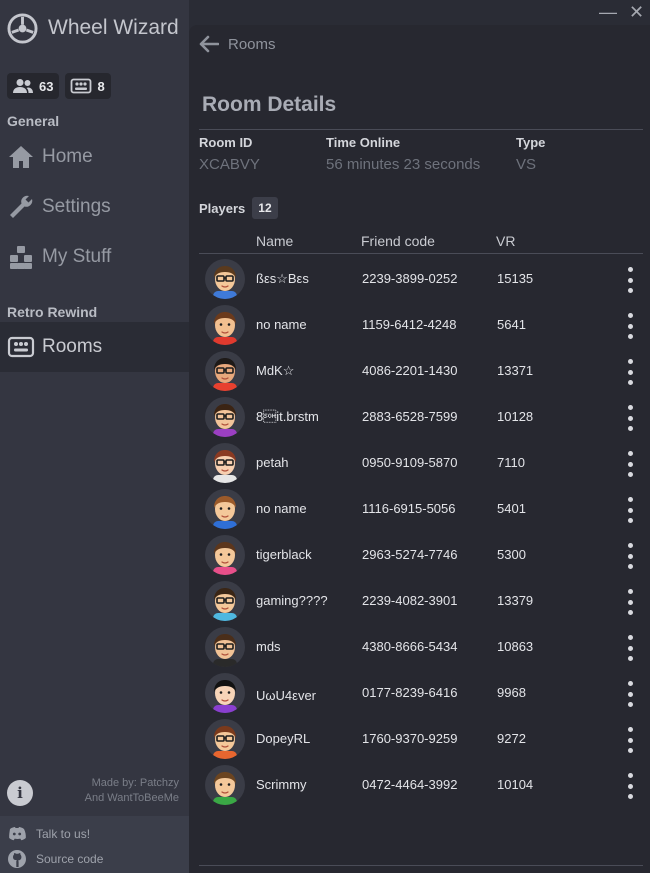 The height and width of the screenshot is (873, 650). What do you see at coordinates (72, 346) in the screenshot?
I see `sidebar-item-label: Rooms` at bounding box center [72, 346].